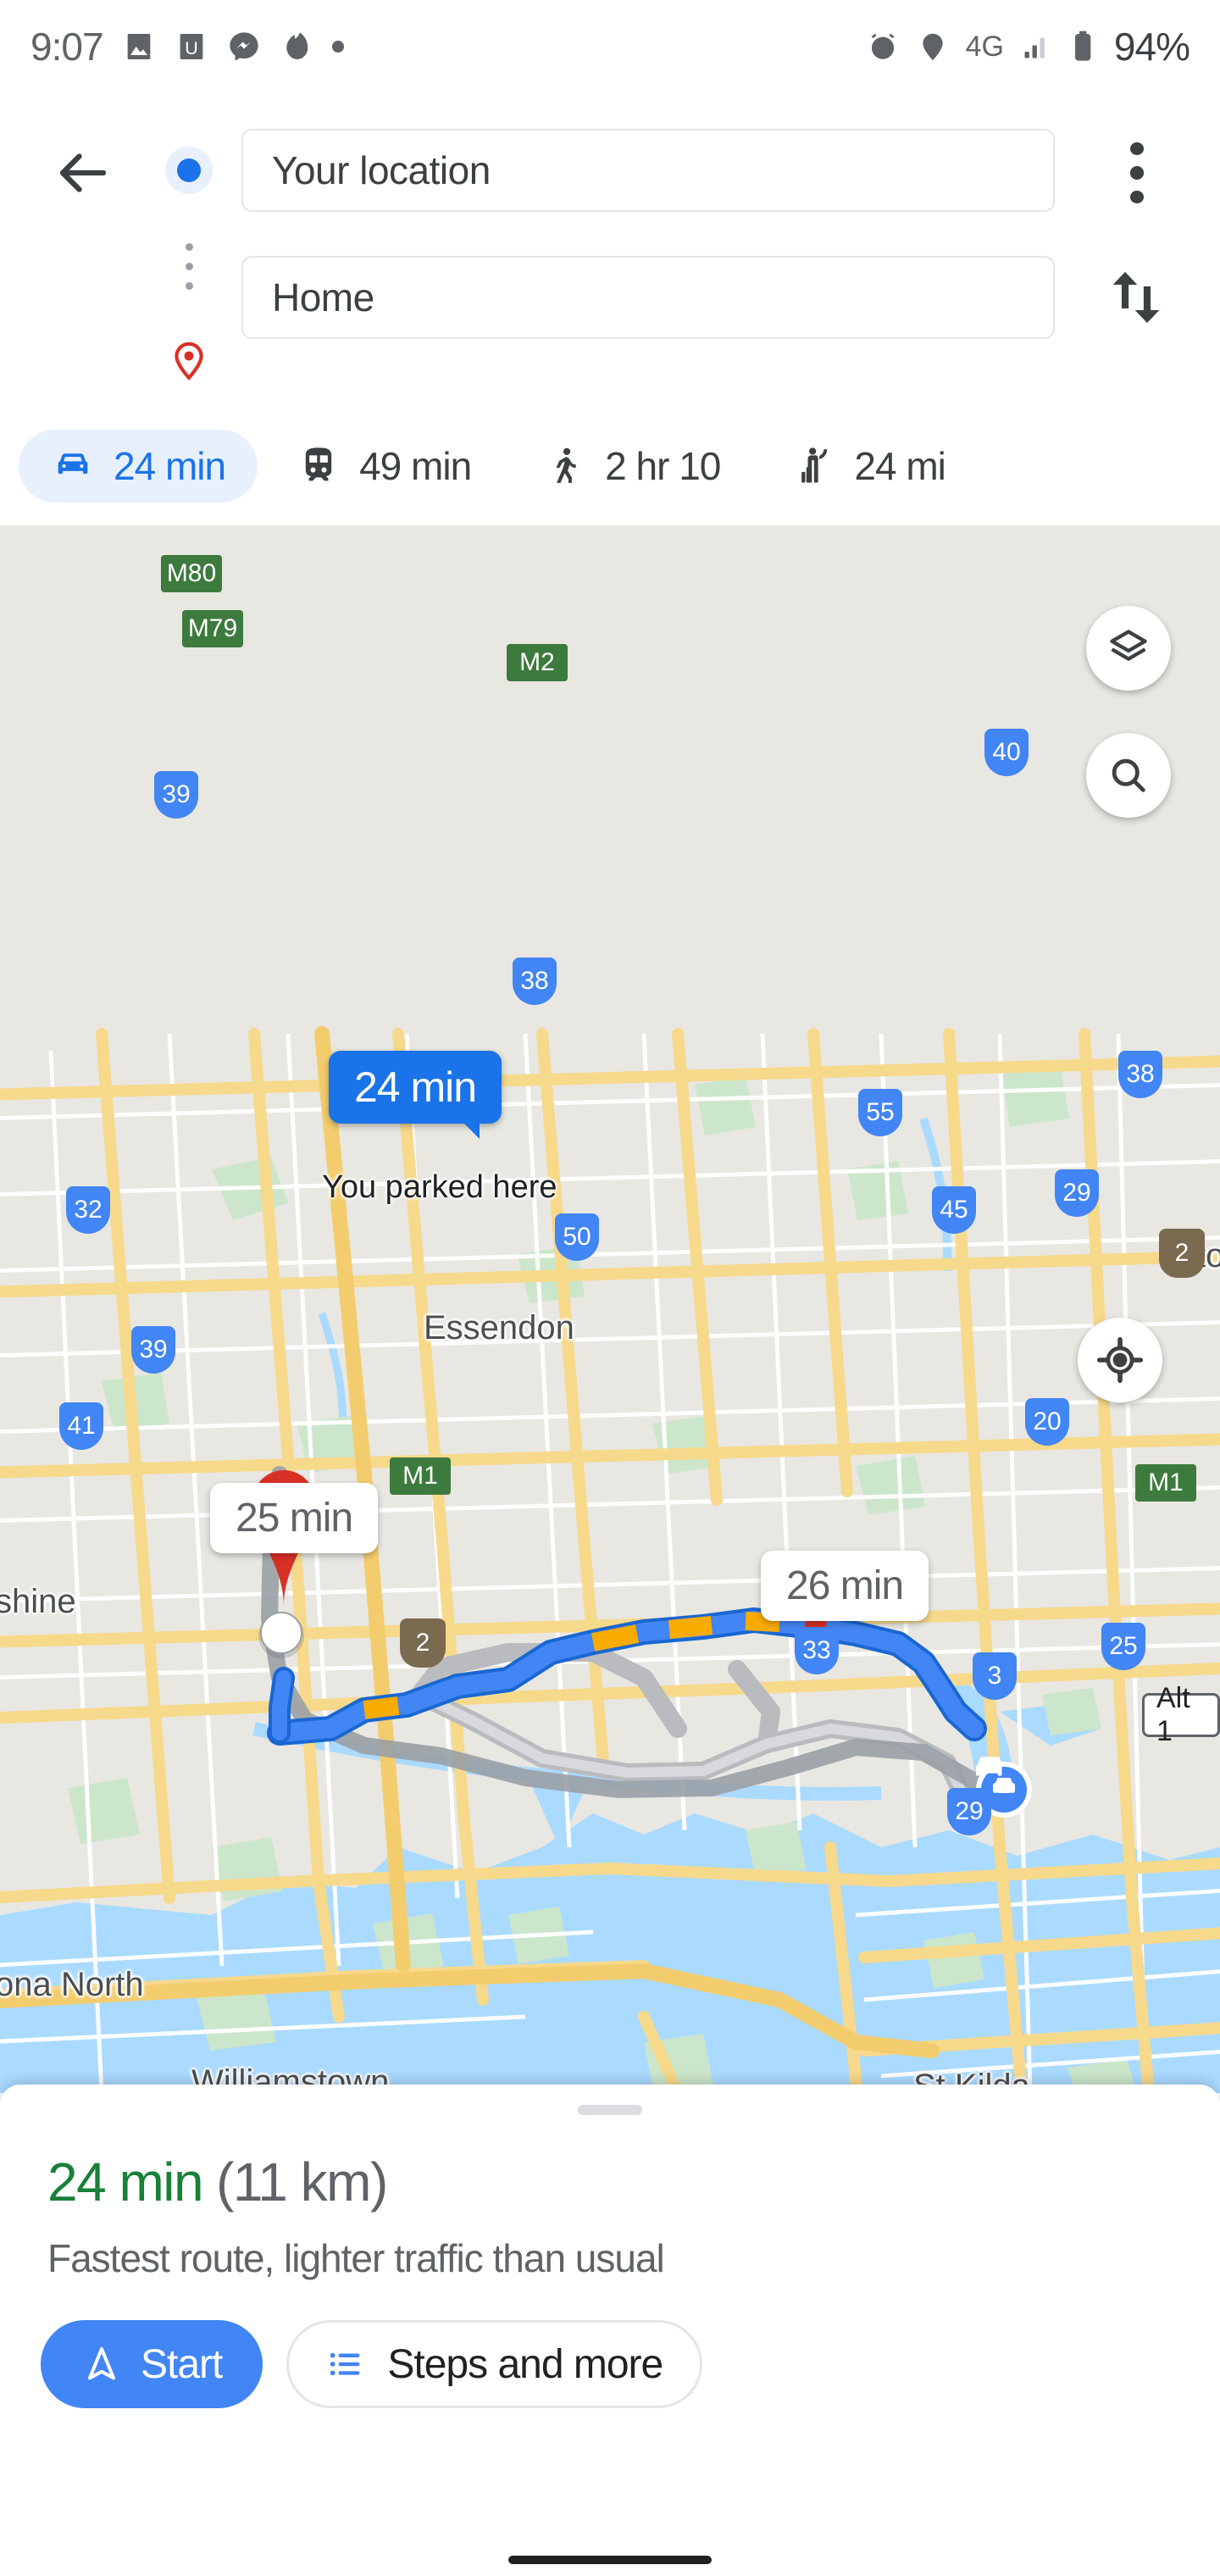 This screenshot has height=2576, width=1220. I want to click on network-type-label: 4G, so click(984, 46).